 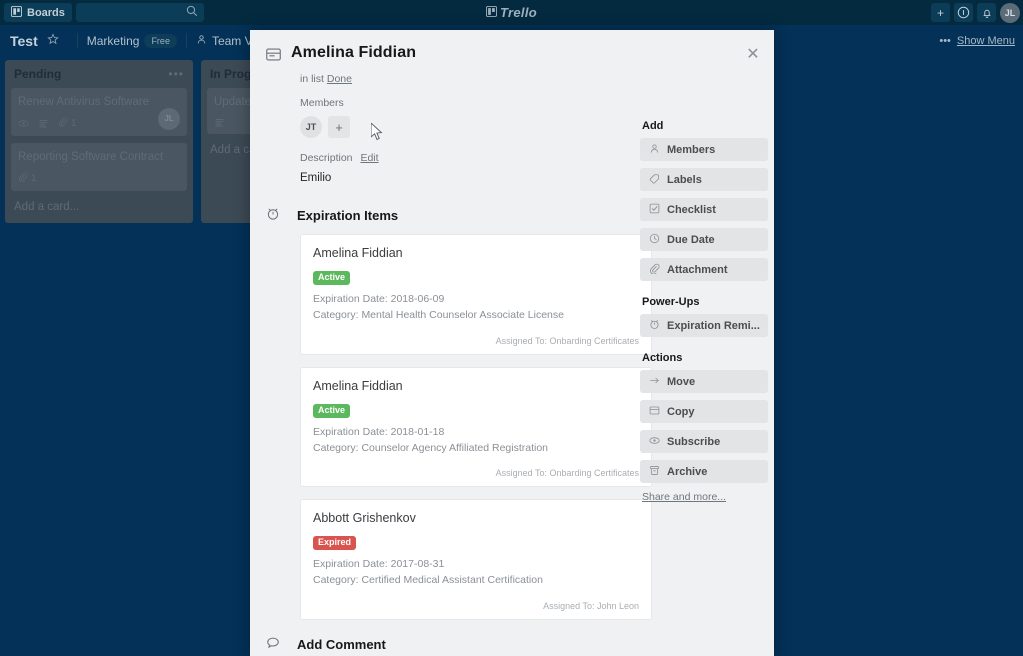 I want to click on list-item: Reporting Software Contract 1, so click(x=99, y=166).